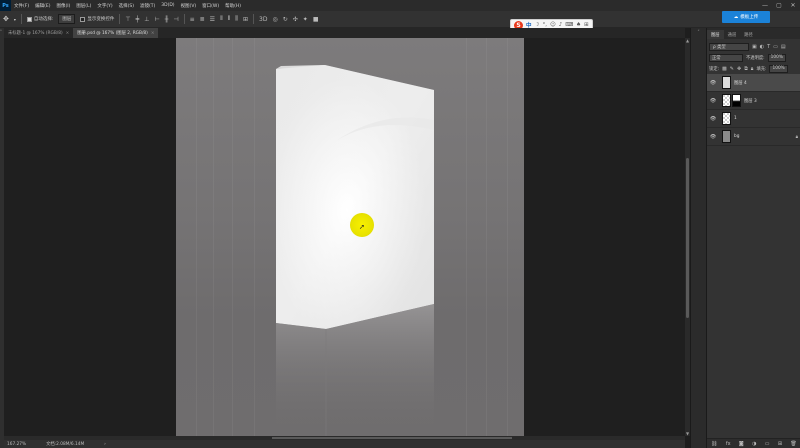  What do you see at coordinates (295, 19) in the screenshot?
I see `drag-3d-icon: ✣` at bounding box center [295, 19].